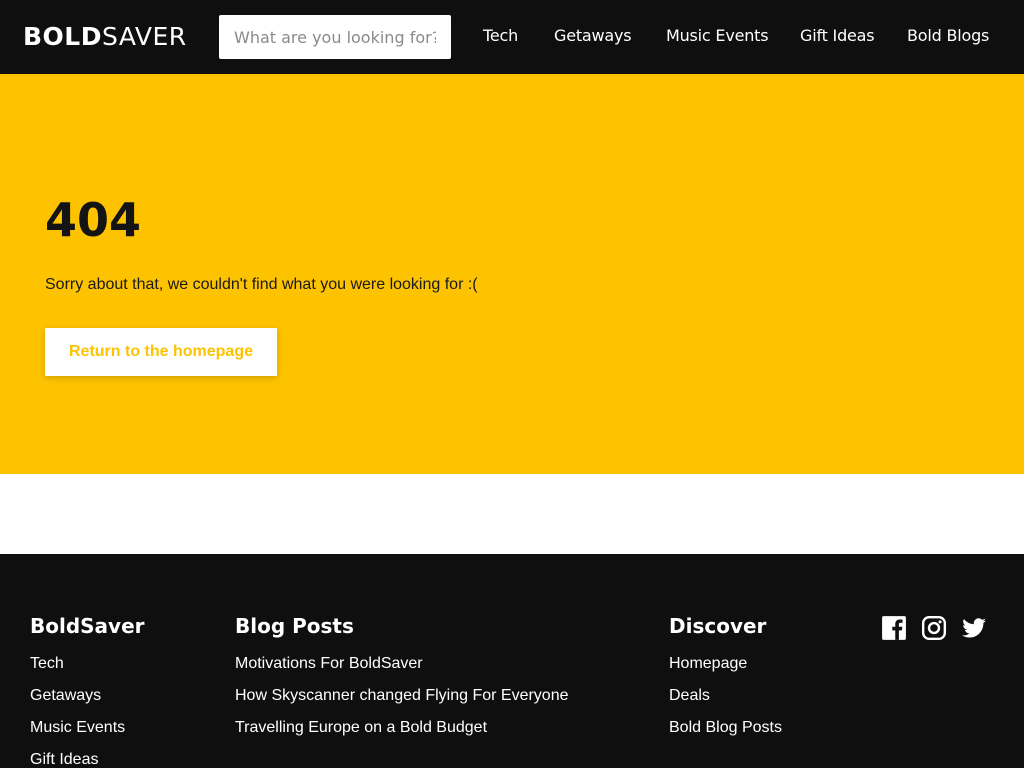 The image size is (1024, 768). What do you see at coordinates (161, 352) in the screenshot?
I see `return-home-button: Return to the homepage` at bounding box center [161, 352].